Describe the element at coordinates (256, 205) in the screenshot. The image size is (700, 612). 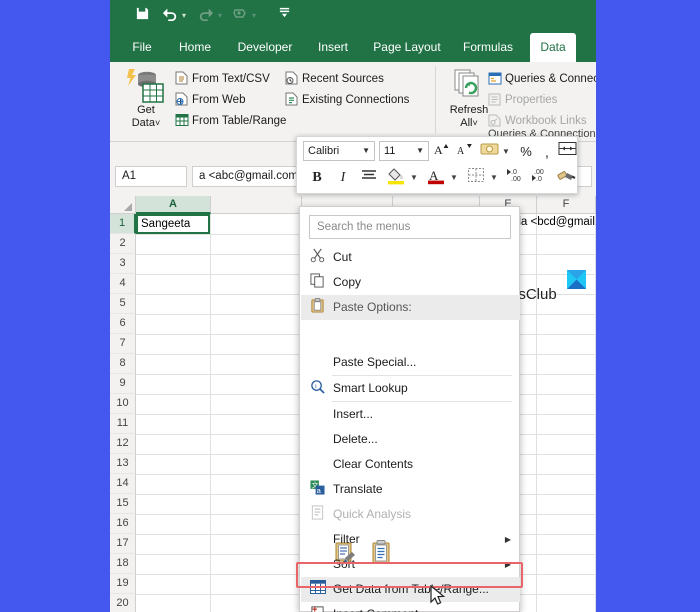
I see `column-header-b` at that location.